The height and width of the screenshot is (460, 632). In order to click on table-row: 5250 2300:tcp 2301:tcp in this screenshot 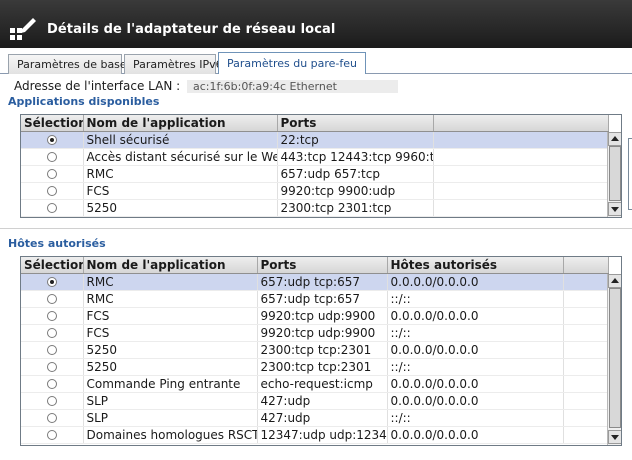, I will do `click(315, 208)`.